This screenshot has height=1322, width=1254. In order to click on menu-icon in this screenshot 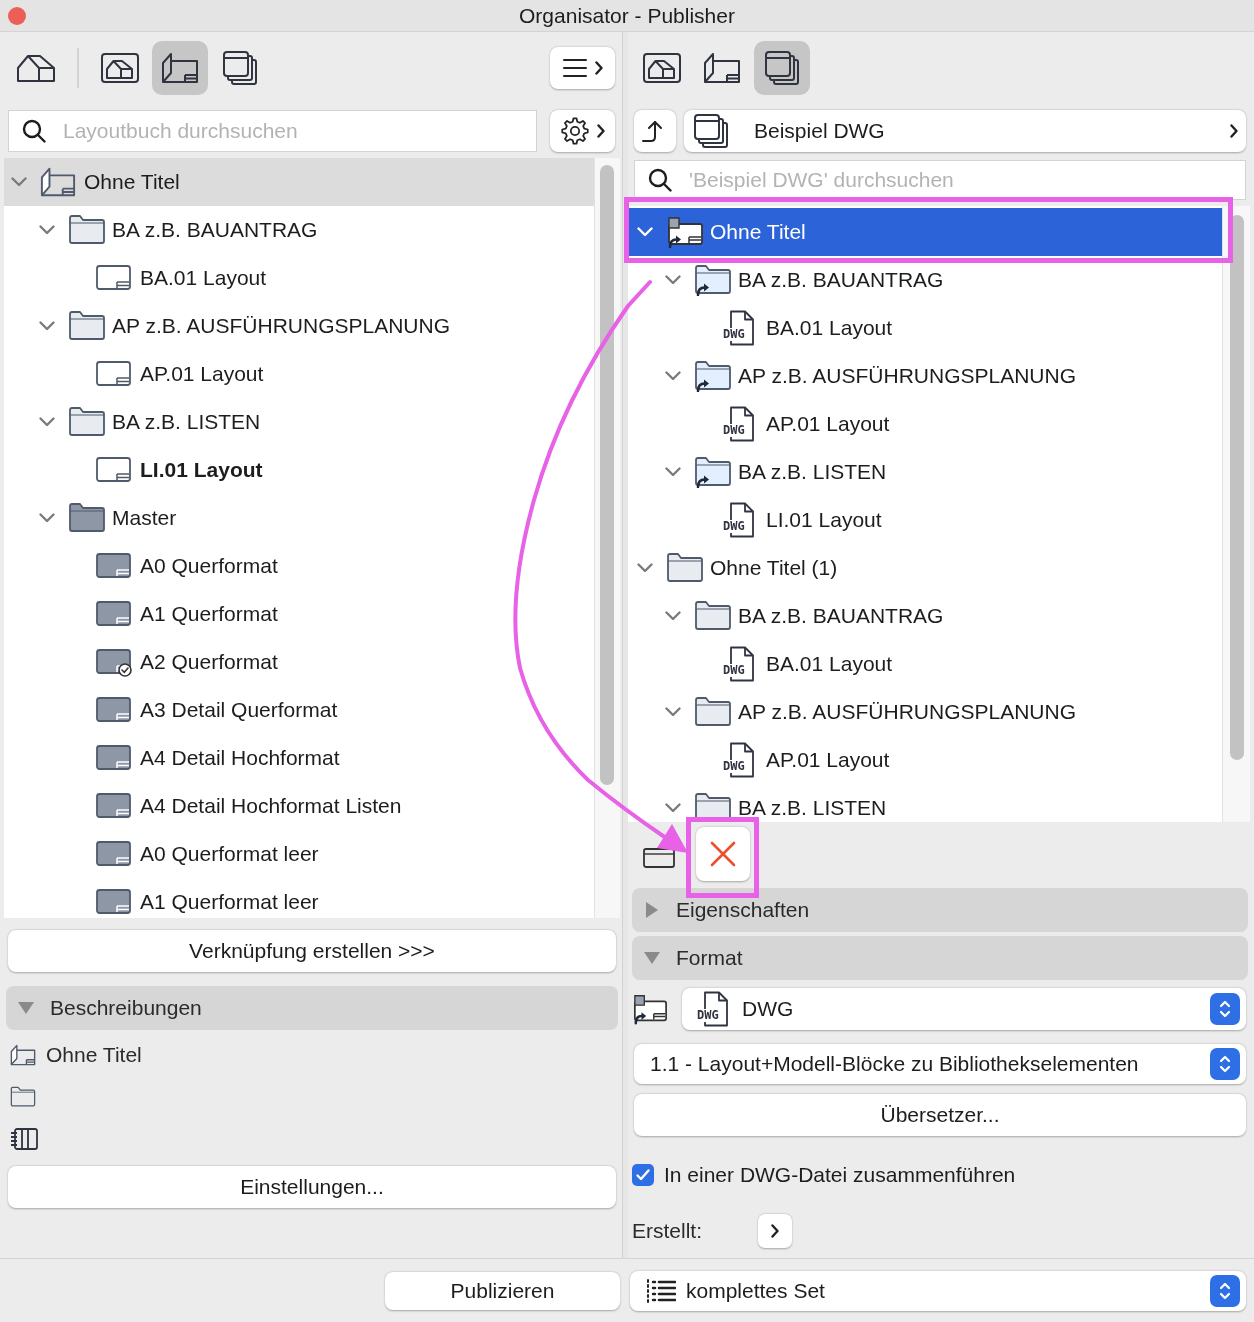, I will do `click(574, 68)`.